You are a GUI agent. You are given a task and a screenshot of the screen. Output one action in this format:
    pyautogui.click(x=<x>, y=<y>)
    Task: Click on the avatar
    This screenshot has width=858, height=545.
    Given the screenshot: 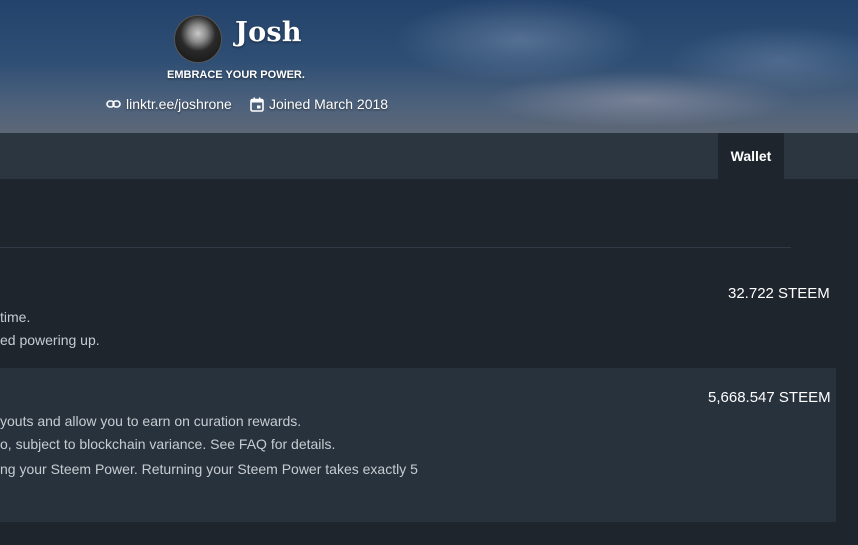 What is the action you would take?
    pyautogui.click(x=198, y=39)
    